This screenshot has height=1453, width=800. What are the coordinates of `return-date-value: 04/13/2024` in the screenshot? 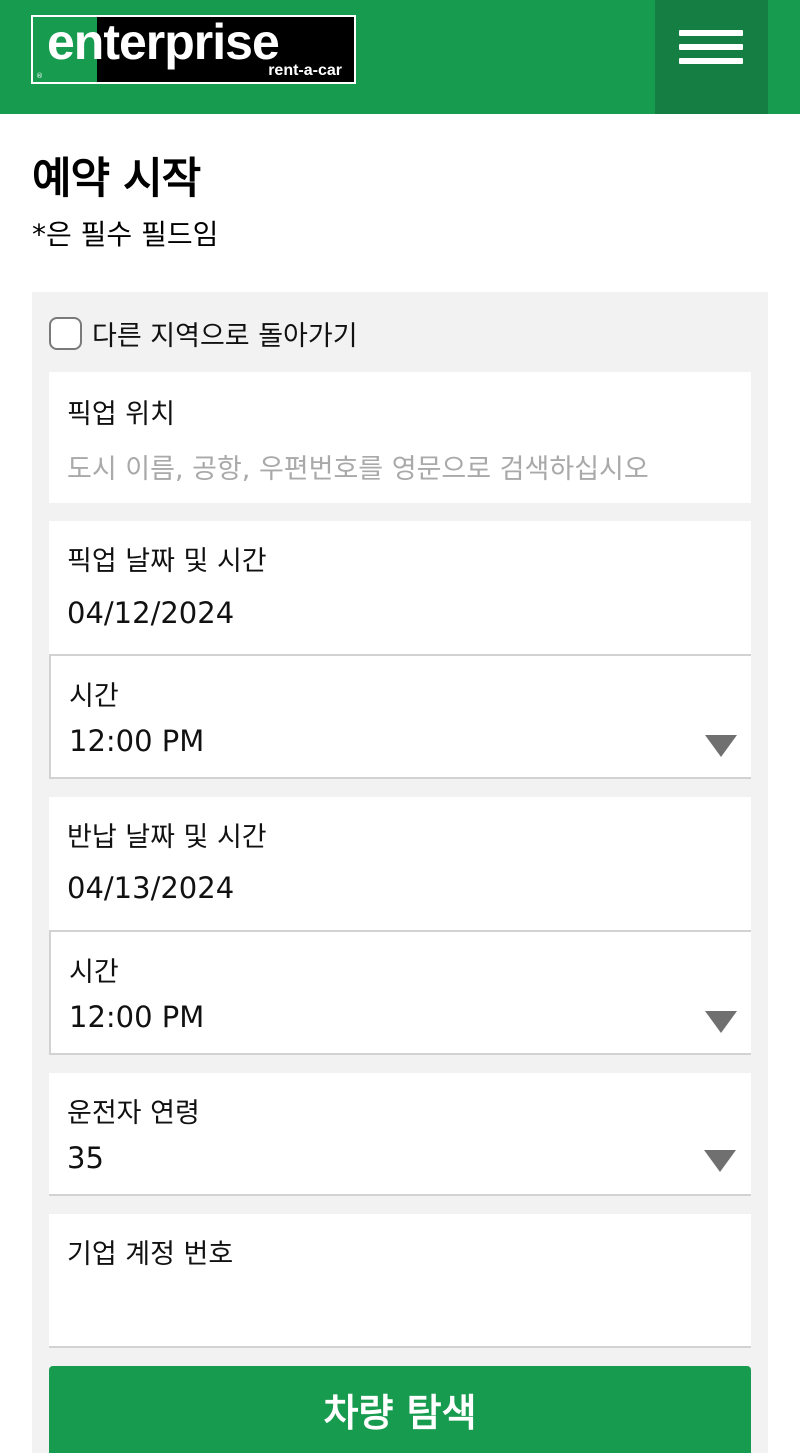 It's located at (150, 888).